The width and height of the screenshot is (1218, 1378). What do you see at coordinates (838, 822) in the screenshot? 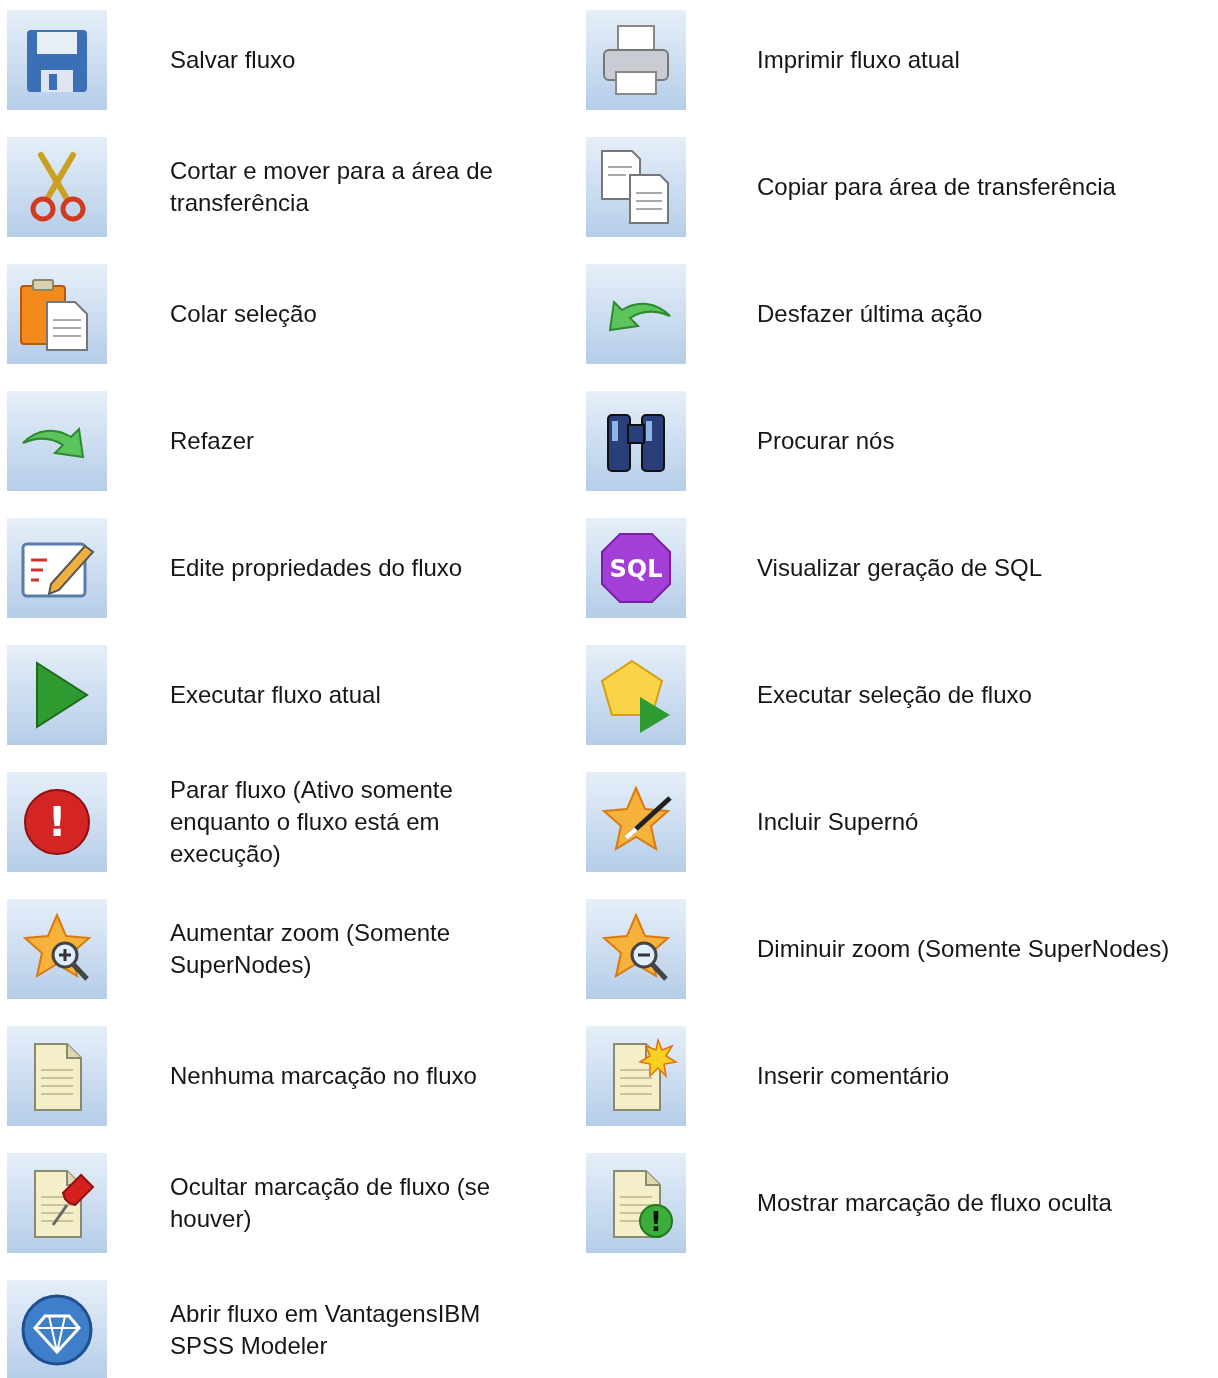
I see `action-description: Incluir Supernó` at bounding box center [838, 822].